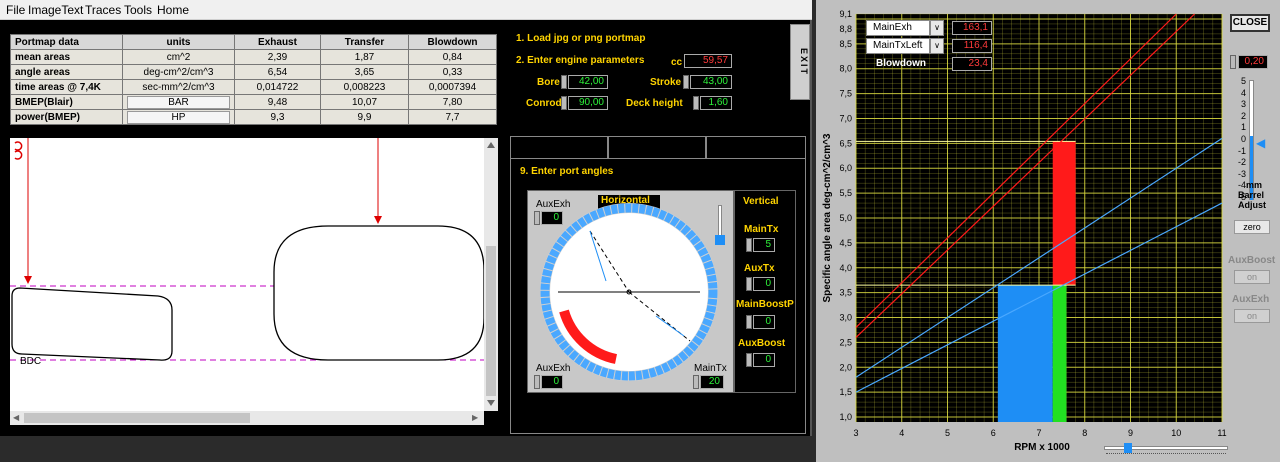 Image resolution: width=1280 pixels, height=462 pixels. What do you see at coordinates (1064, 213) in the screenshot?
I see `chart-bar` at bounding box center [1064, 213].